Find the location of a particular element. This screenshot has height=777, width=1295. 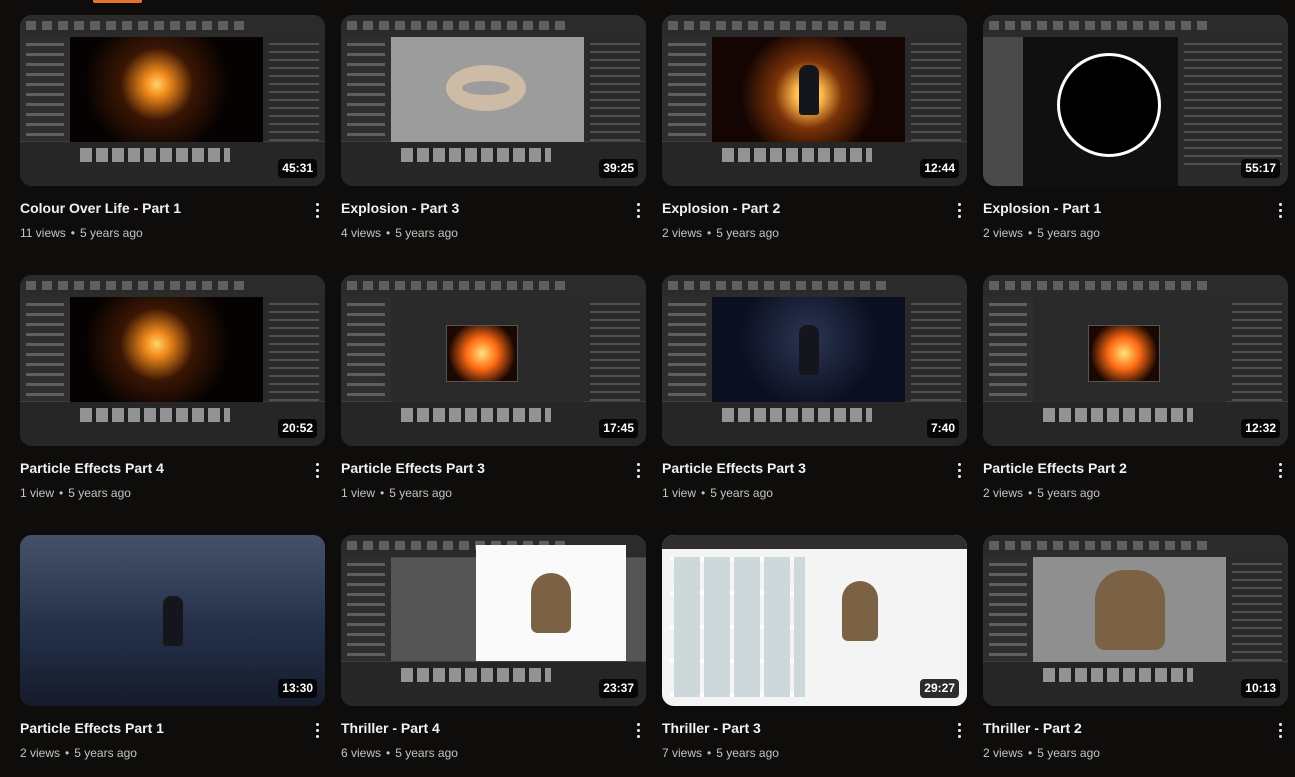

duration-badge: 39:25 is located at coordinates (618, 168).